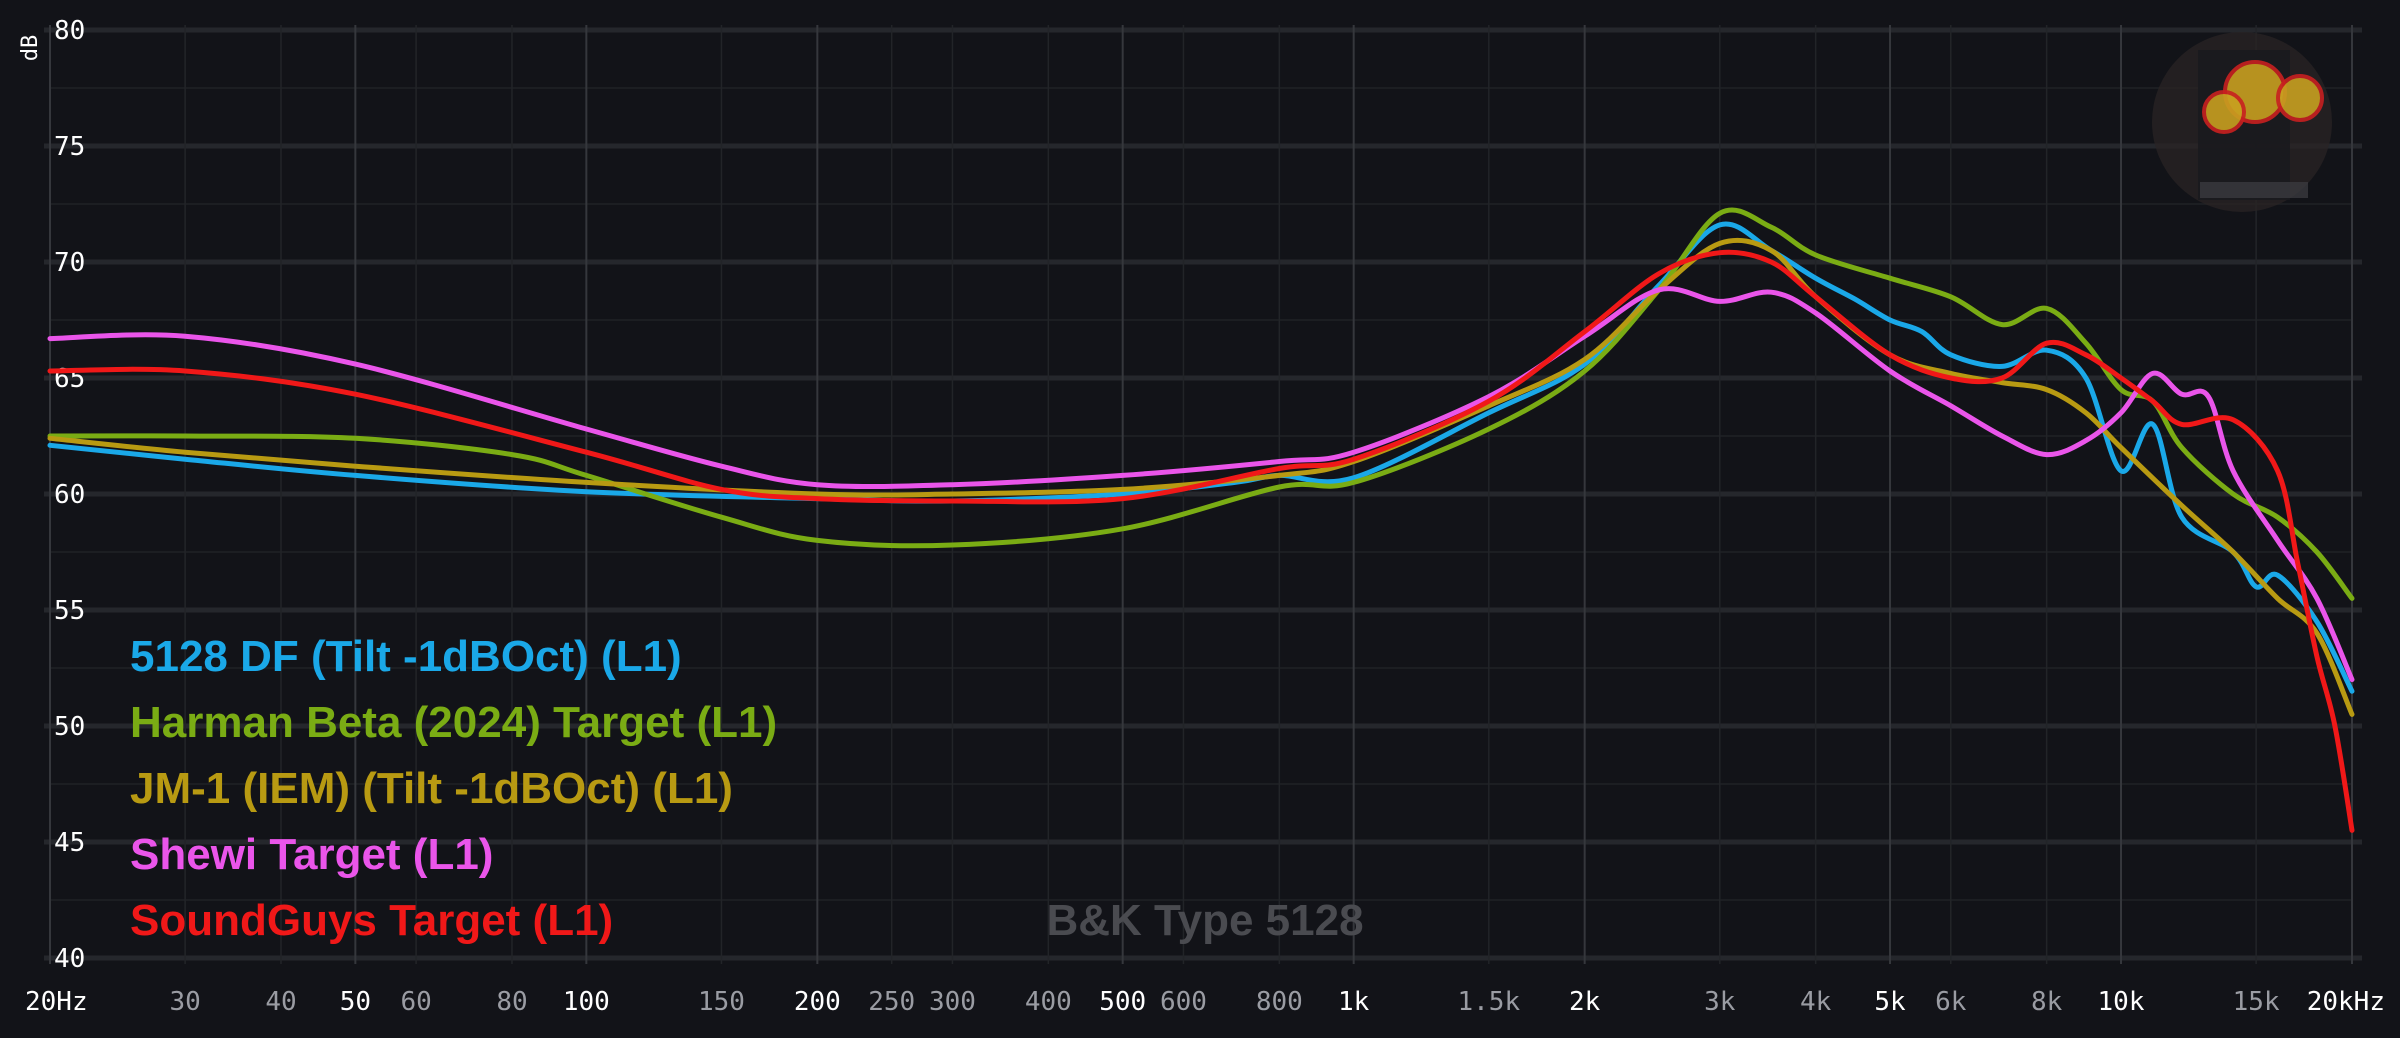 This screenshot has height=1038, width=2400. Describe the element at coordinates (2047, 1002) in the screenshot. I see `x-tick-label-8000: 8k` at that location.